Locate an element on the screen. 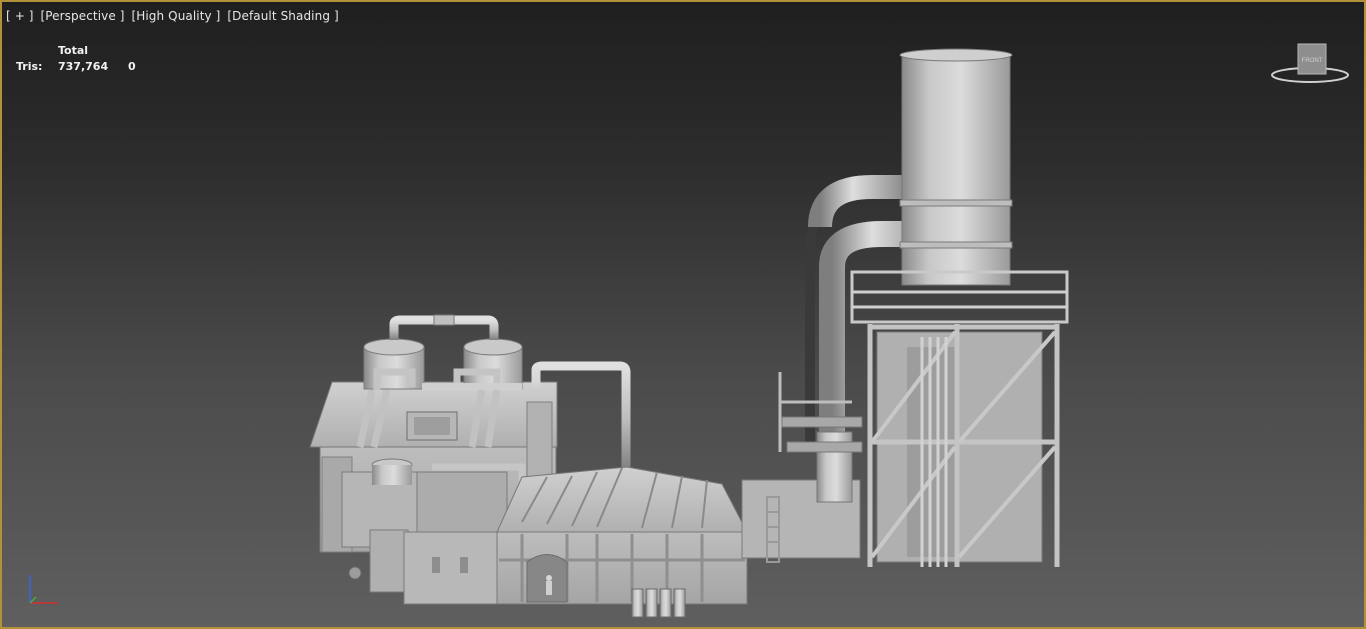  warehouse is located at coordinates (622, 542).